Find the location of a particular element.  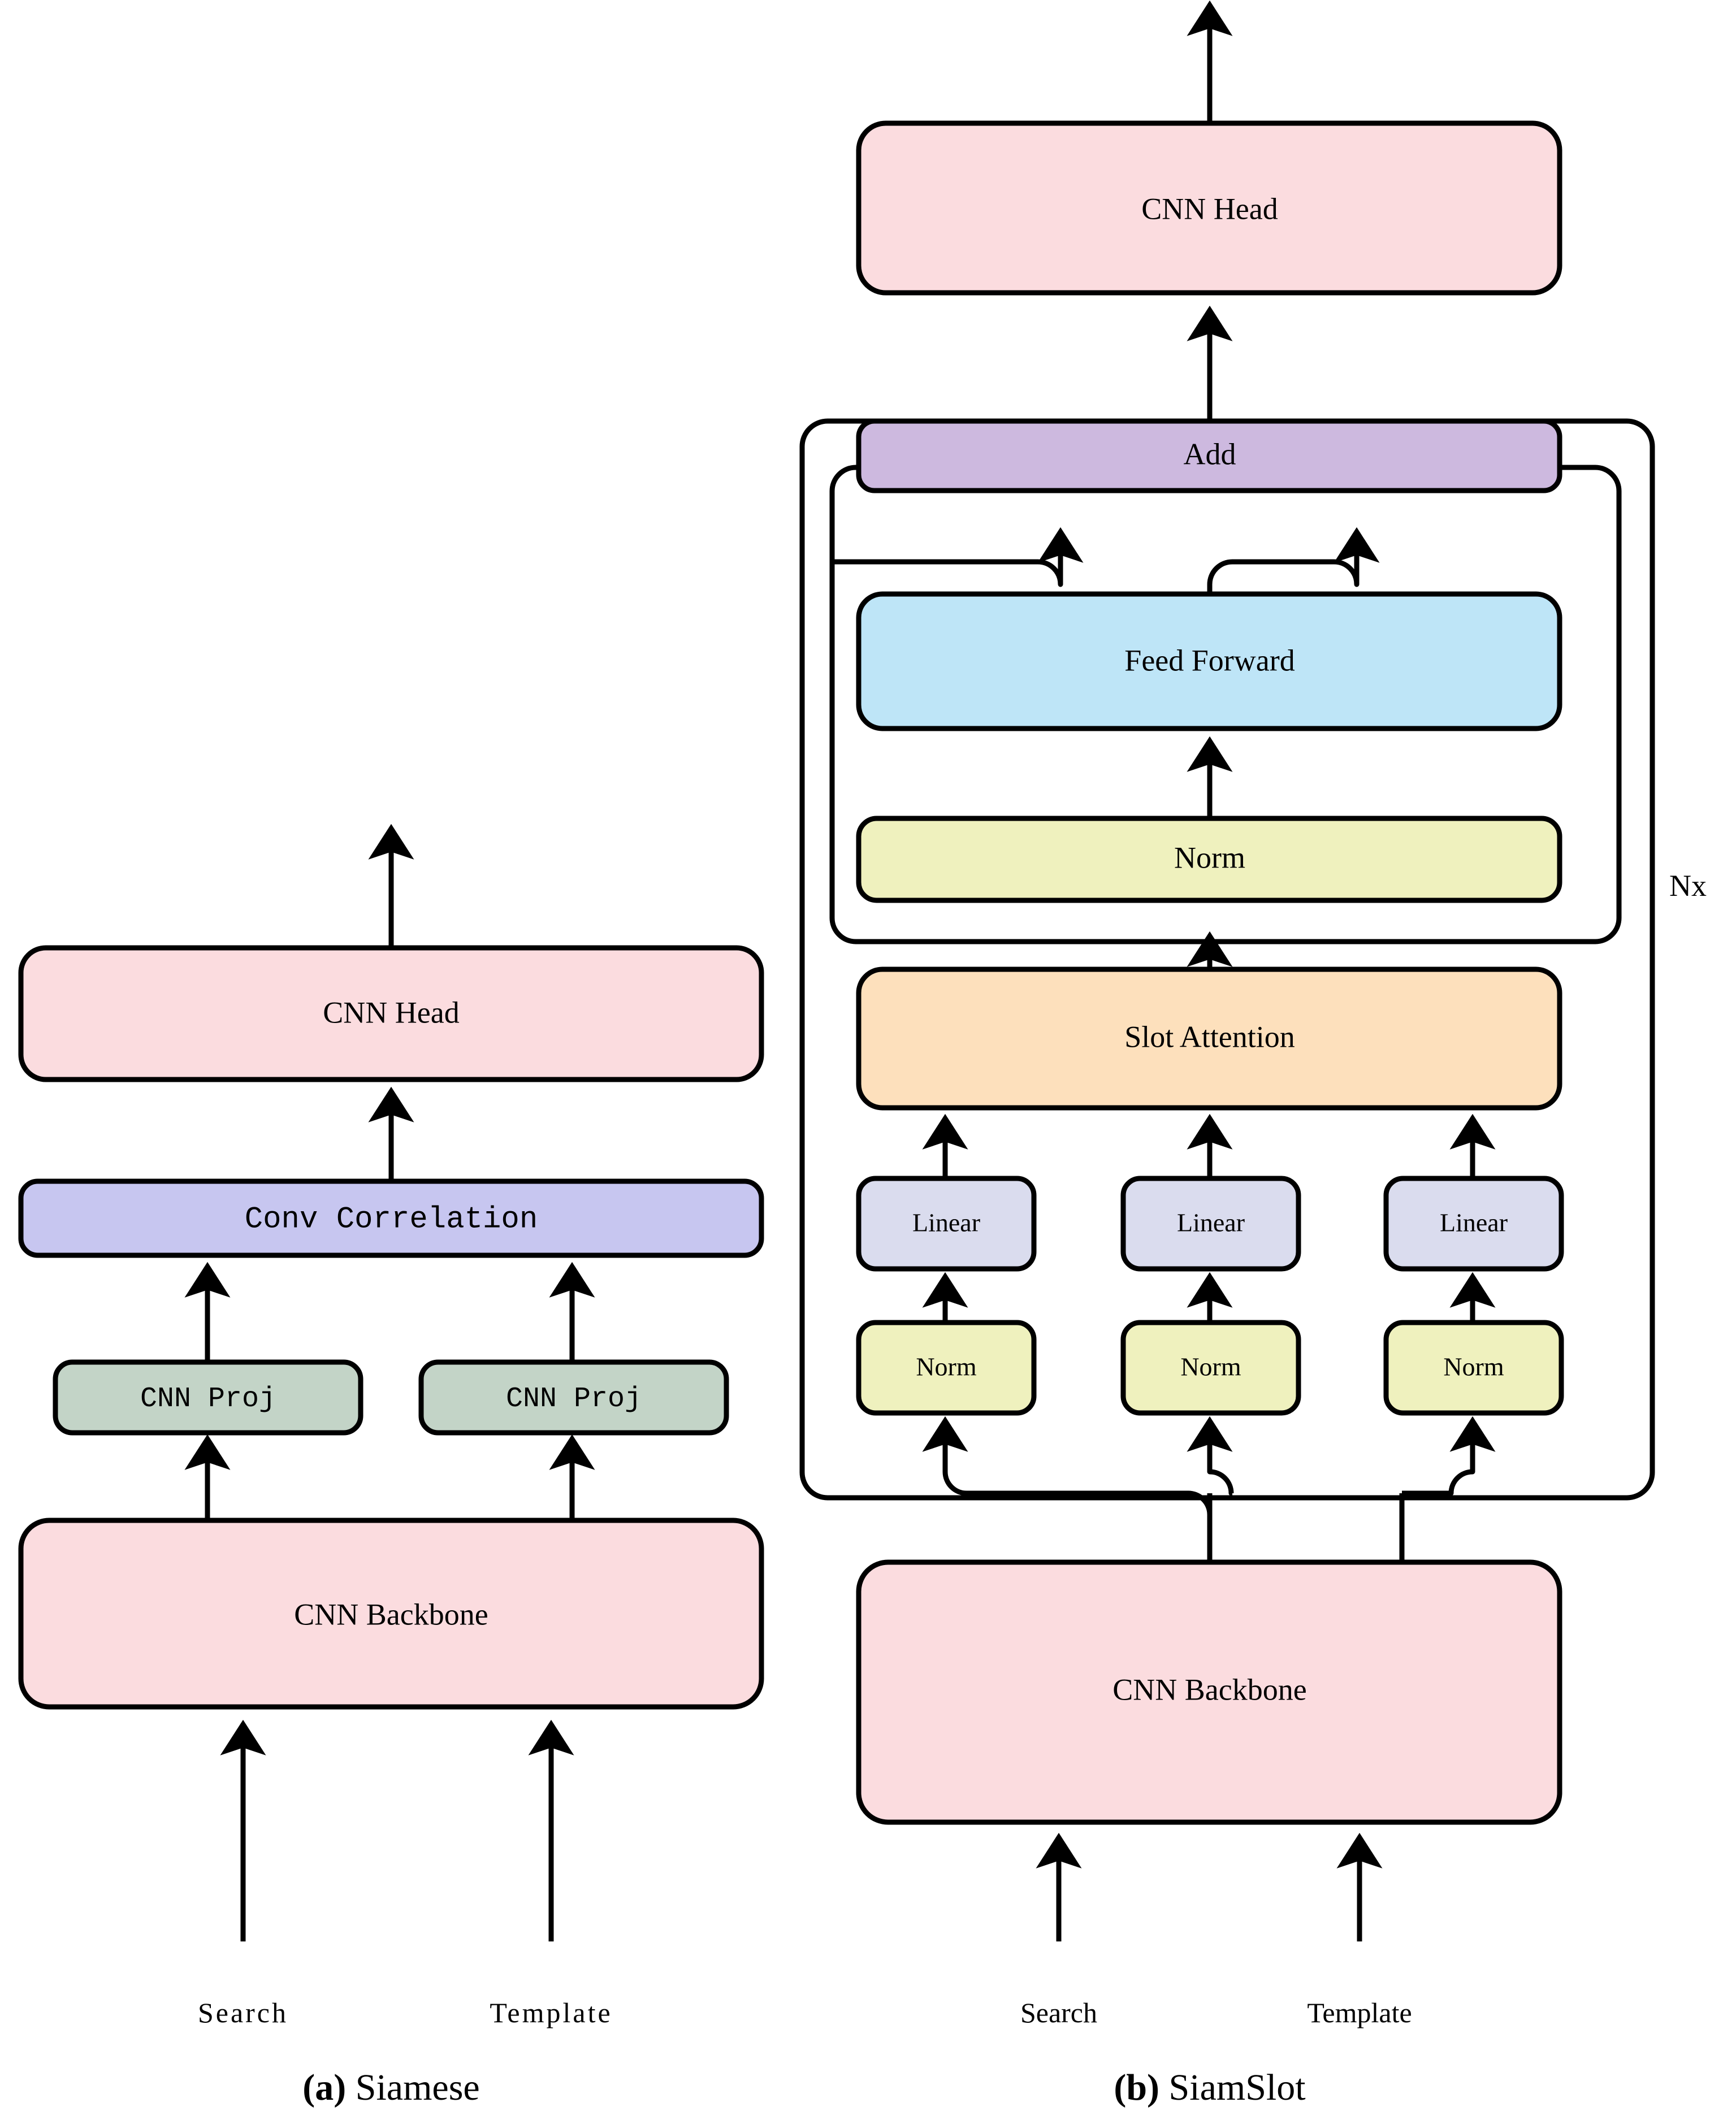

panel-b-residual-left-arrow is located at coordinates (958, 557).